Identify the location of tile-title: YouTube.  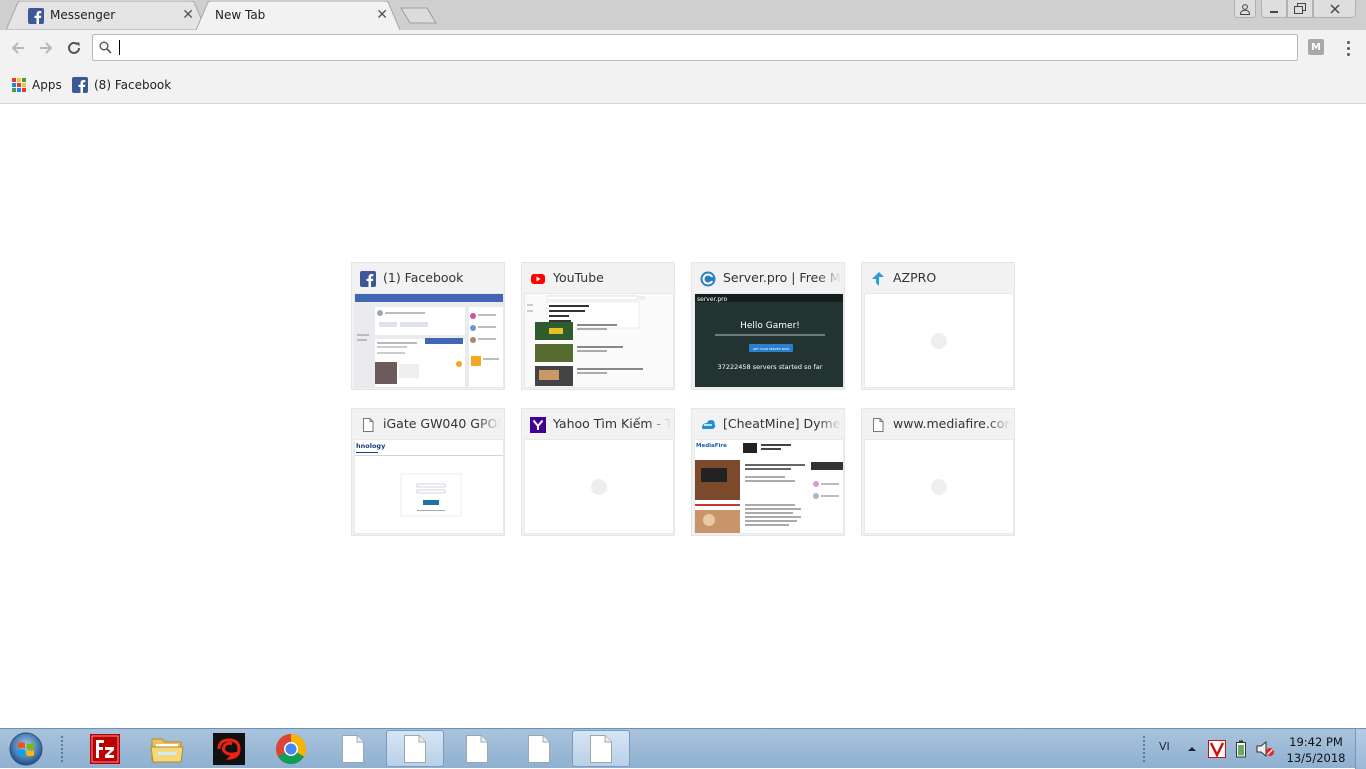
(578, 277).